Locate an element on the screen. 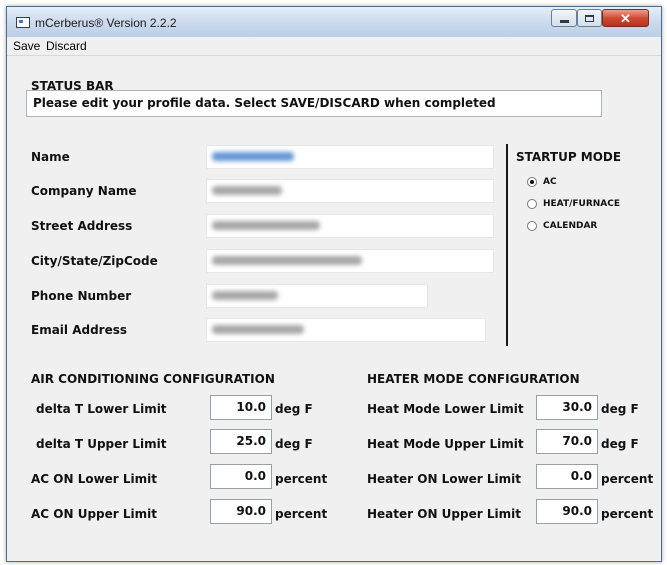 The width and height of the screenshot is (667, 565). email-address-label: Email Address is located at coordinates (79, 330).